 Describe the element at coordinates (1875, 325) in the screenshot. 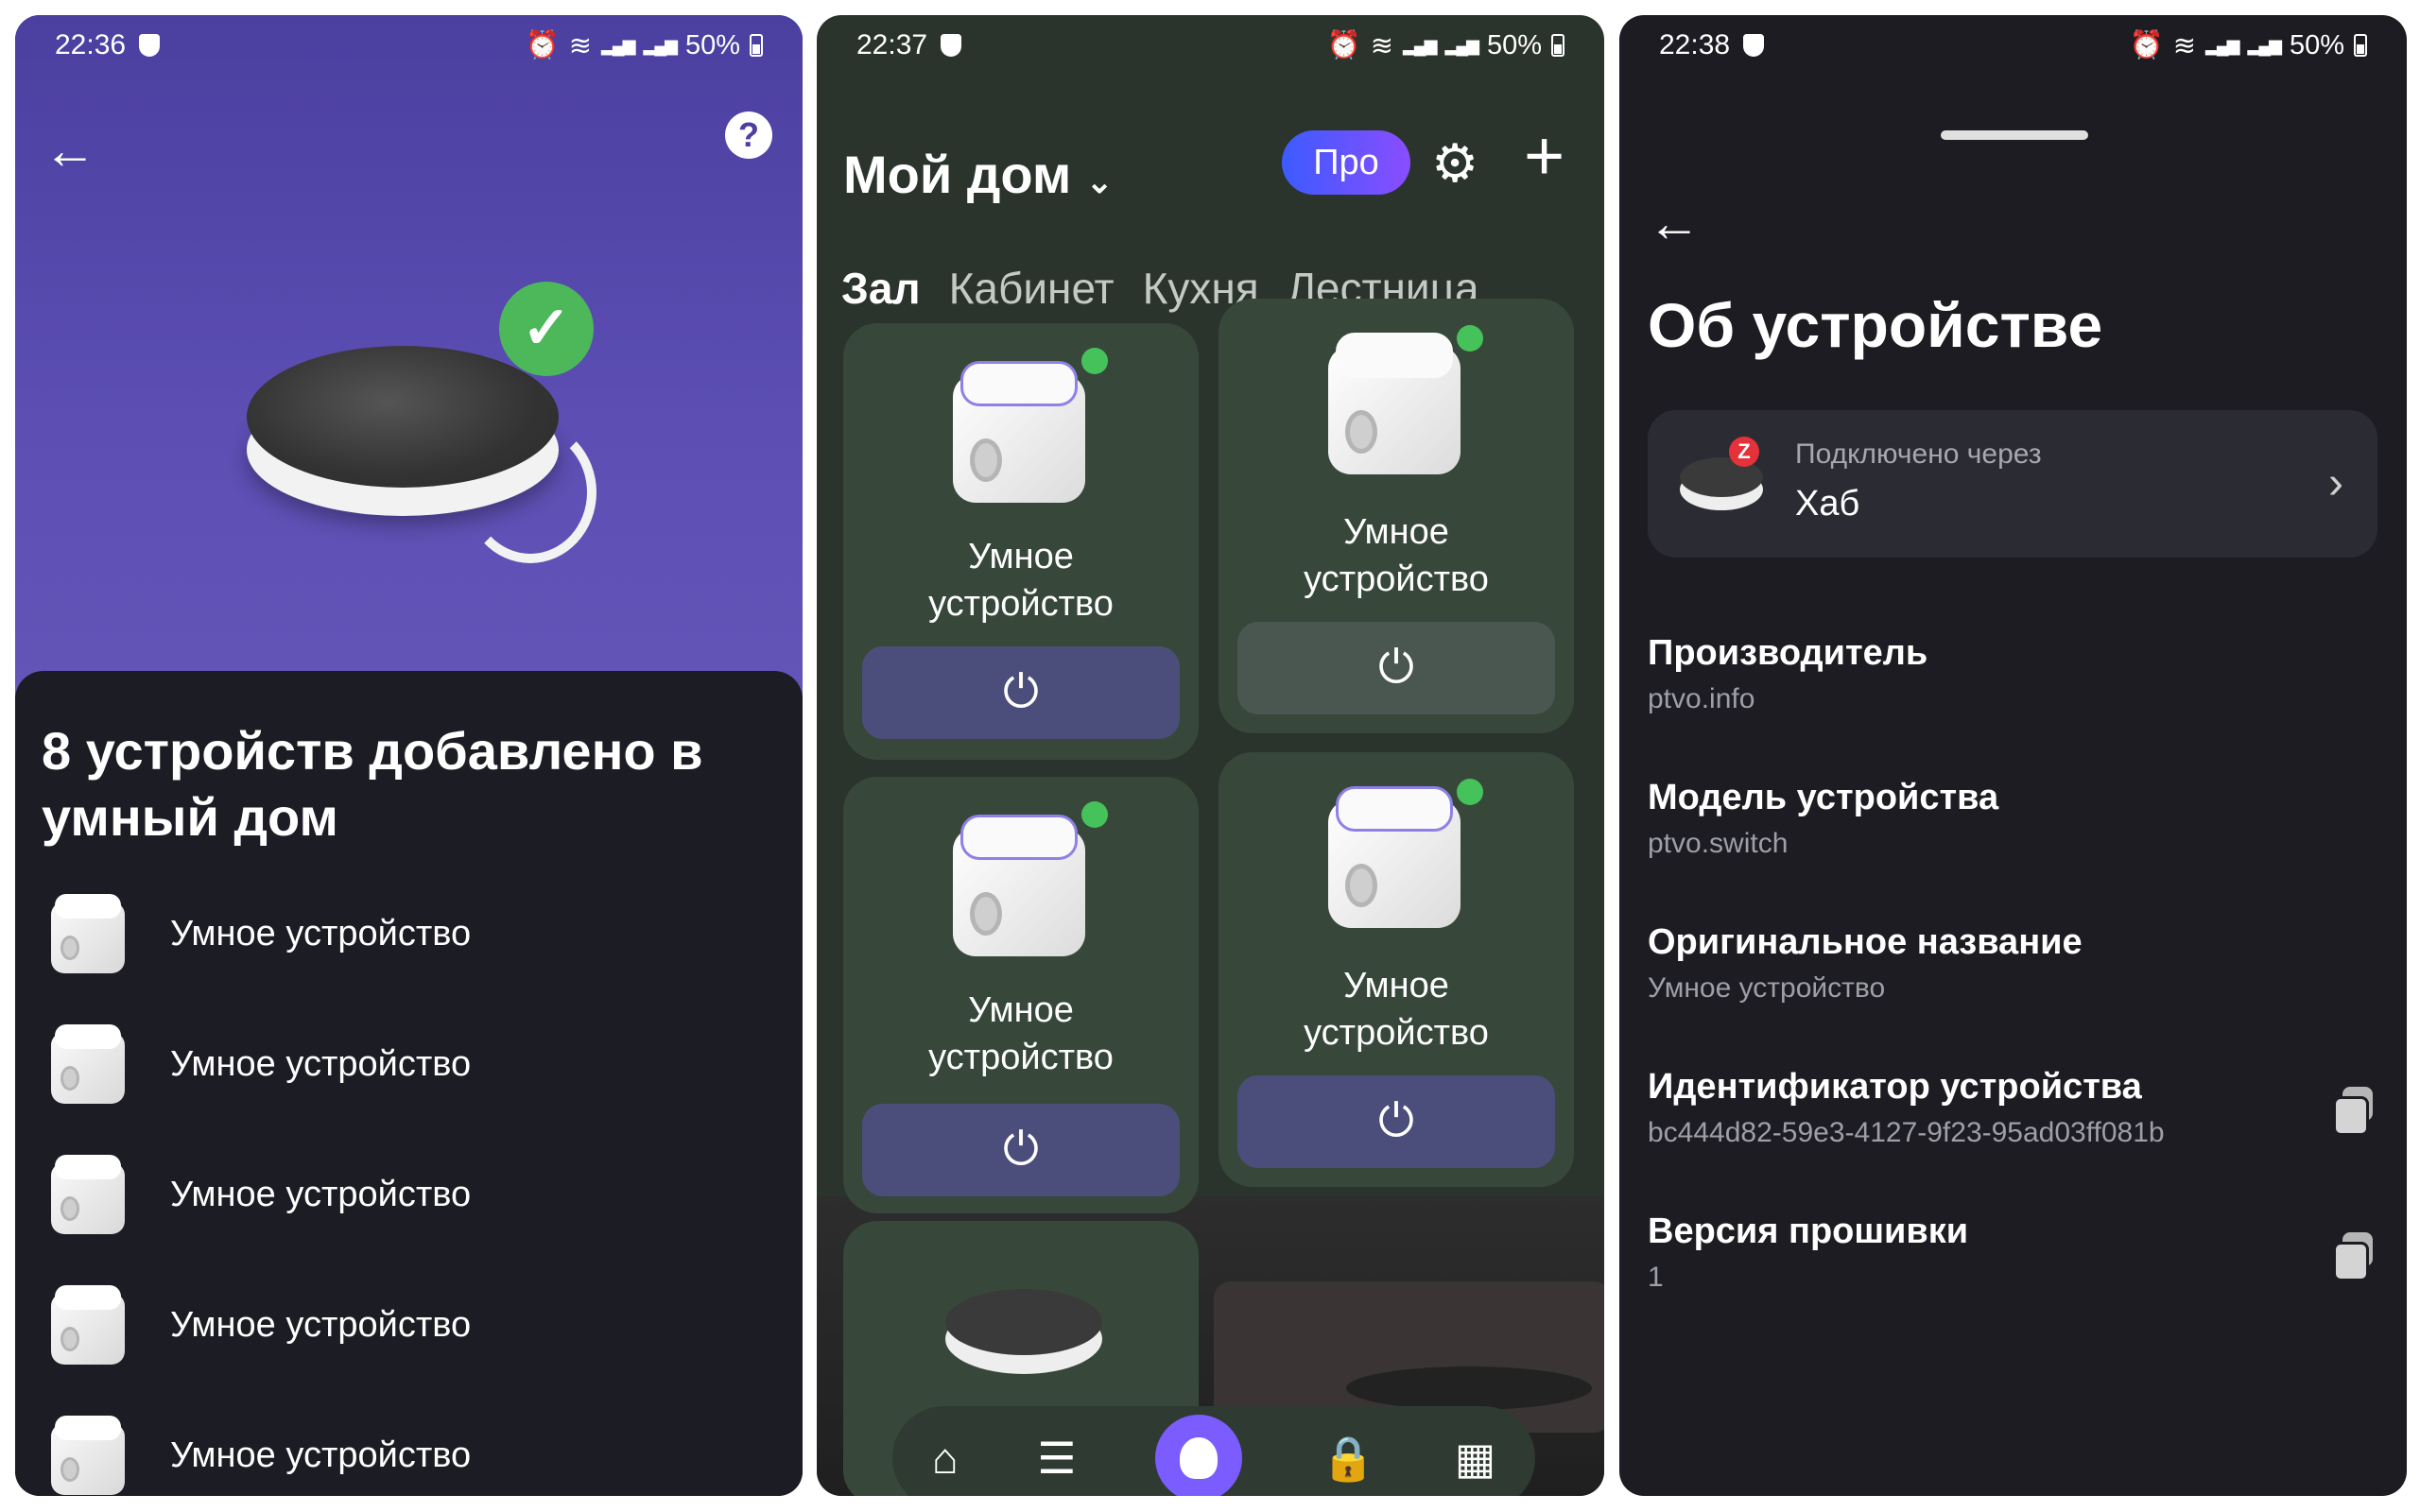

I see `page-title: Об устройстве` at that location.